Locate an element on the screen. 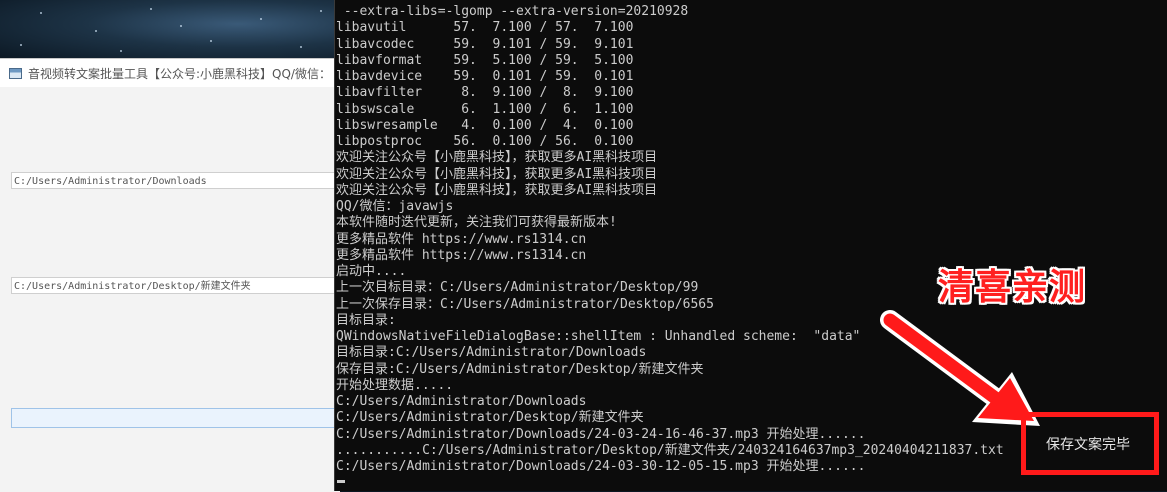  console-line: libavutil 57. 7.100 / 57. 7.100 is located at coordinates (485, 28).